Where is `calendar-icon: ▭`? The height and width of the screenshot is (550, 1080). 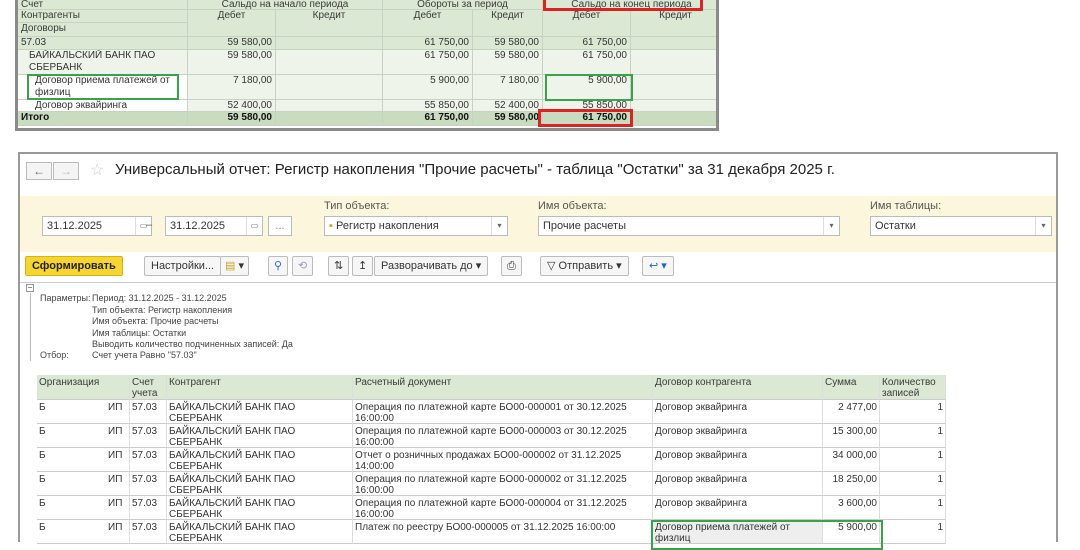
calendar-icon: ▭ is located at coordinates (254, 226).